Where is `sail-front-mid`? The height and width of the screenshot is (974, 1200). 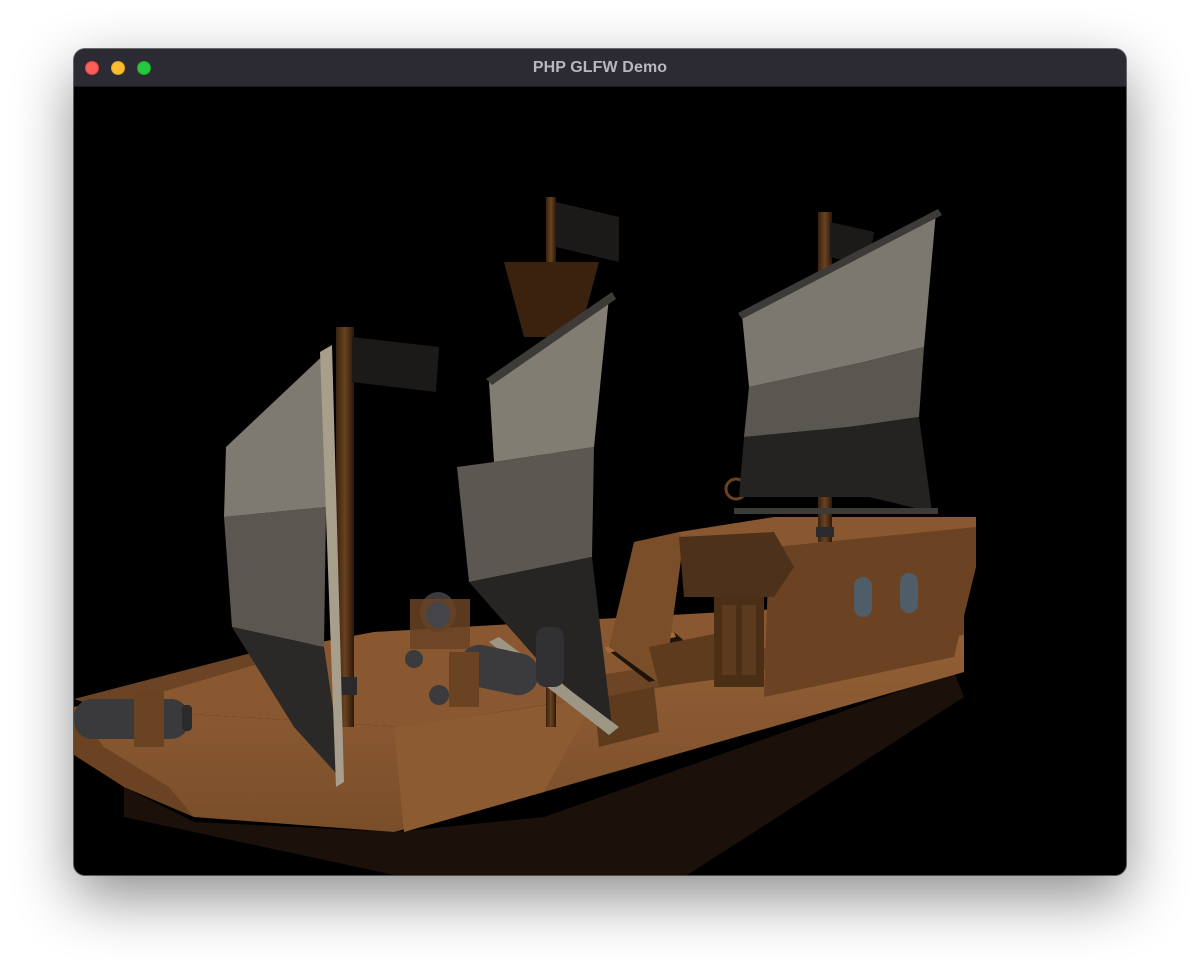
sail-front-mid is located at coordinates (275, 577).